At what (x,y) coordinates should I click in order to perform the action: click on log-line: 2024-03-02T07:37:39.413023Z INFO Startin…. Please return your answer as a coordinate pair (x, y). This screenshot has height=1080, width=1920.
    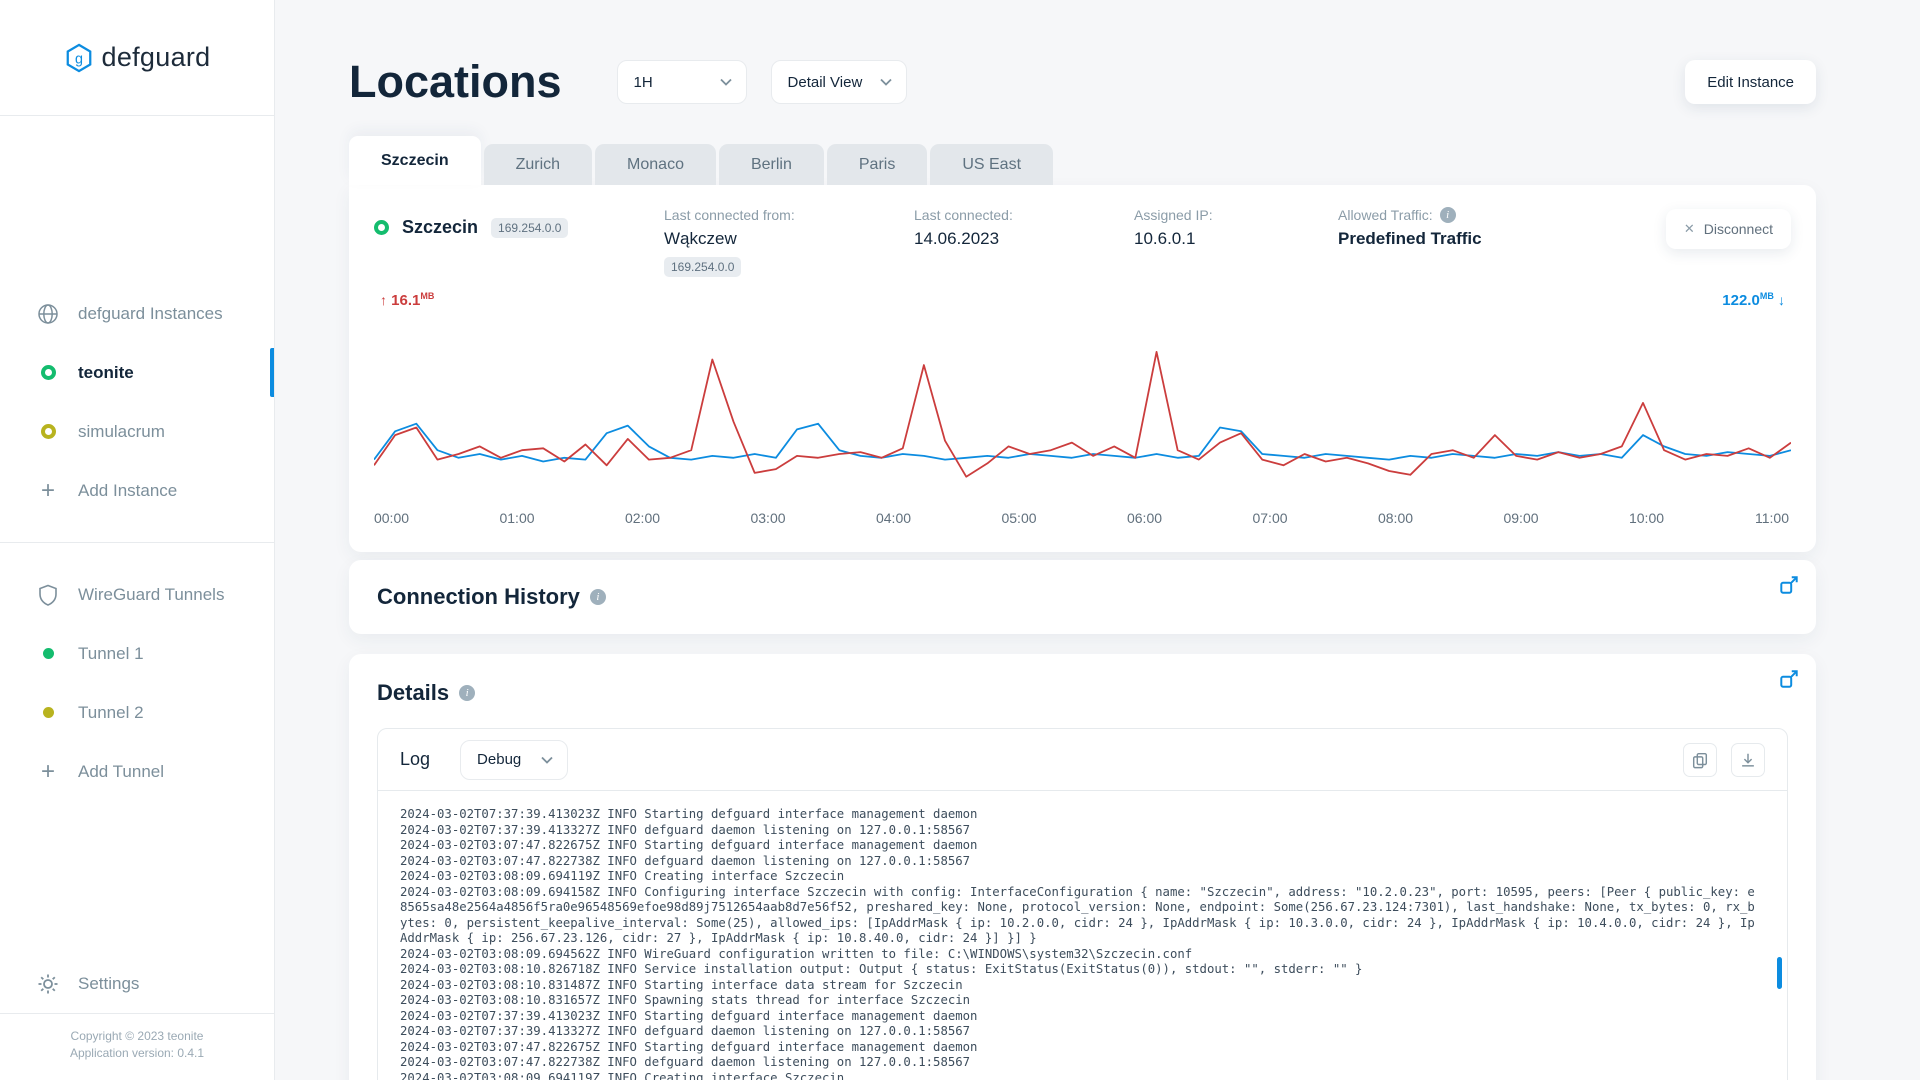
    Looking at the image, I should click on (689, 1015).